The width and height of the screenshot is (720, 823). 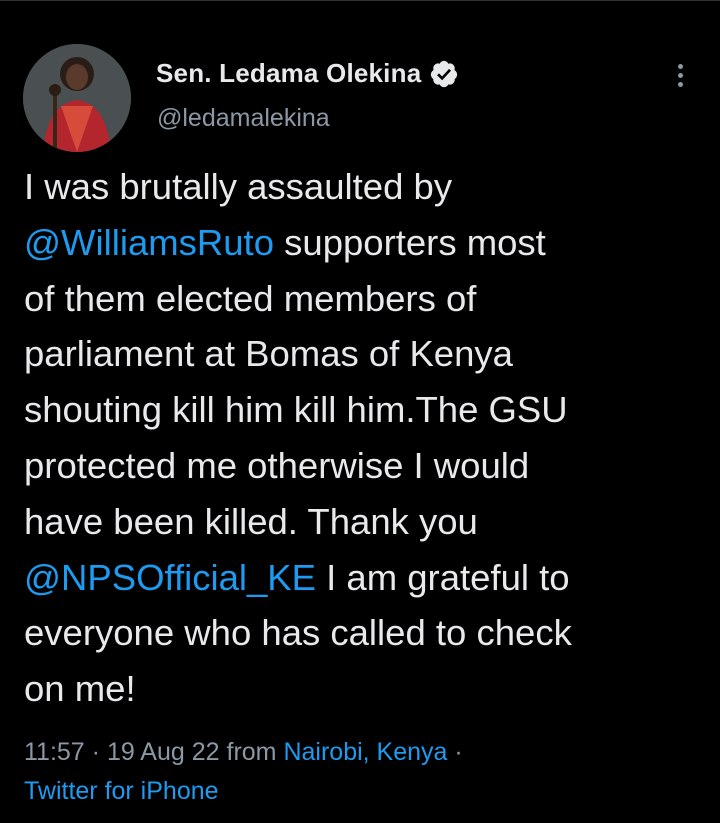 What do you see at coordinates (163, 752) in the screenshot?
I see `tweet-date: 19 Aug 22` at bounding box center [163, 752].